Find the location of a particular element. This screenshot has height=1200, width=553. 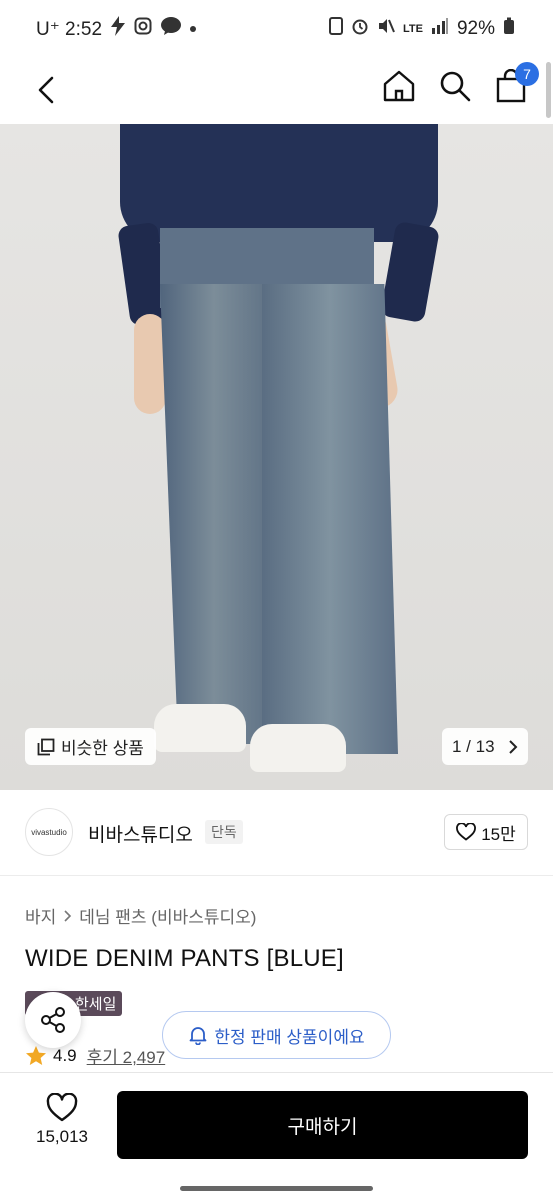

home-icon is located at coordinates (399, 86).